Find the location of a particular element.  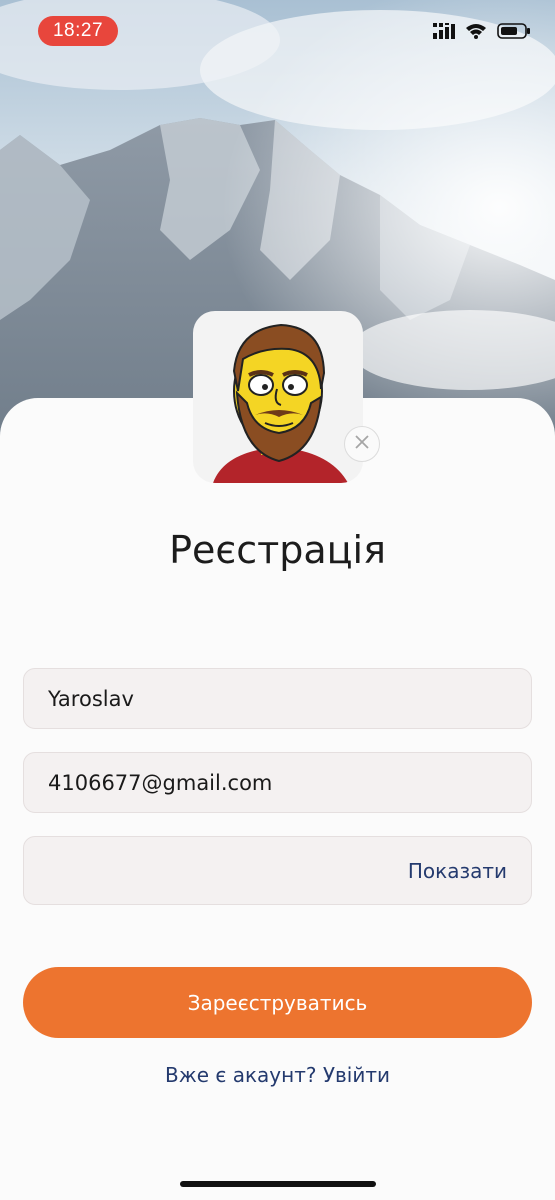

home-indicator is located at coordinates (278, 1184).